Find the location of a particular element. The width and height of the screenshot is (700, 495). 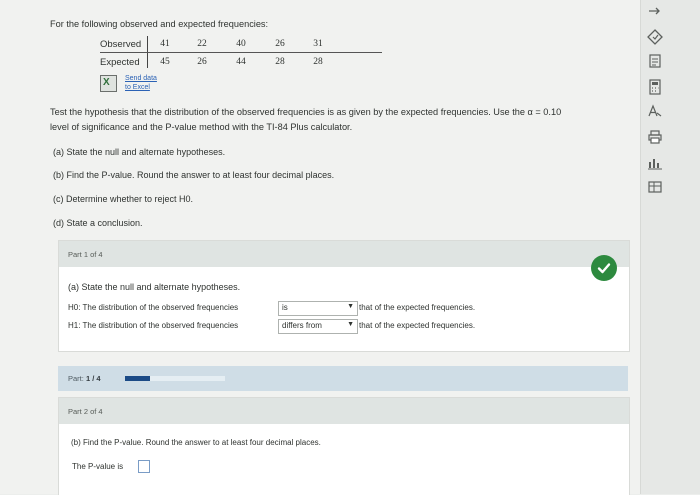

table-divider-horizontal is located at coordinates (241, 52).